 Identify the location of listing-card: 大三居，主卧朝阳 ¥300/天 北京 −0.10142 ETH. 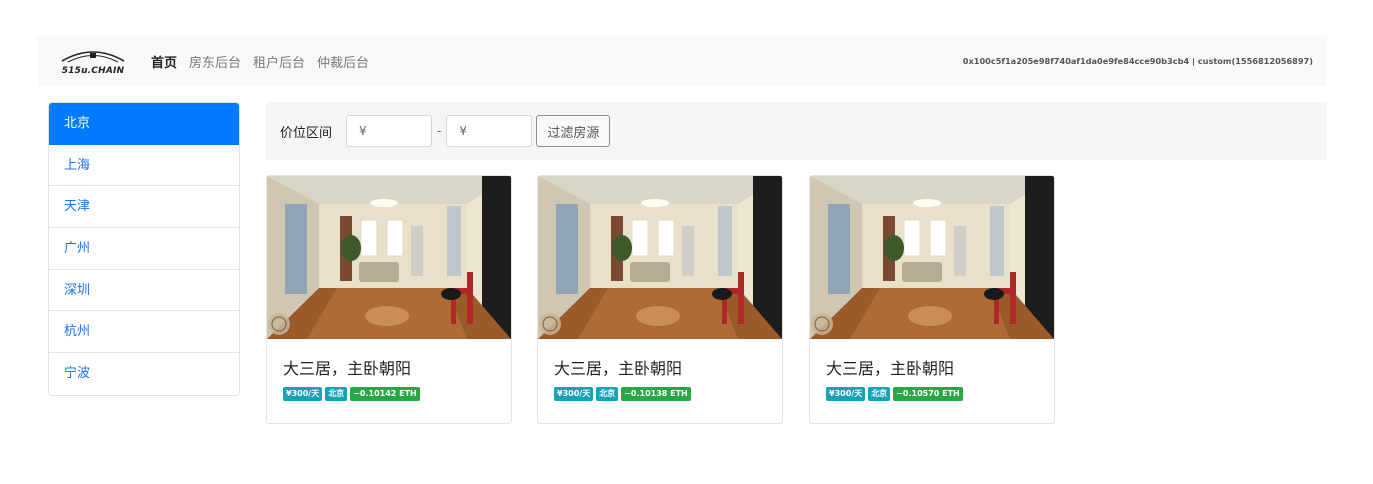
(389, 299).